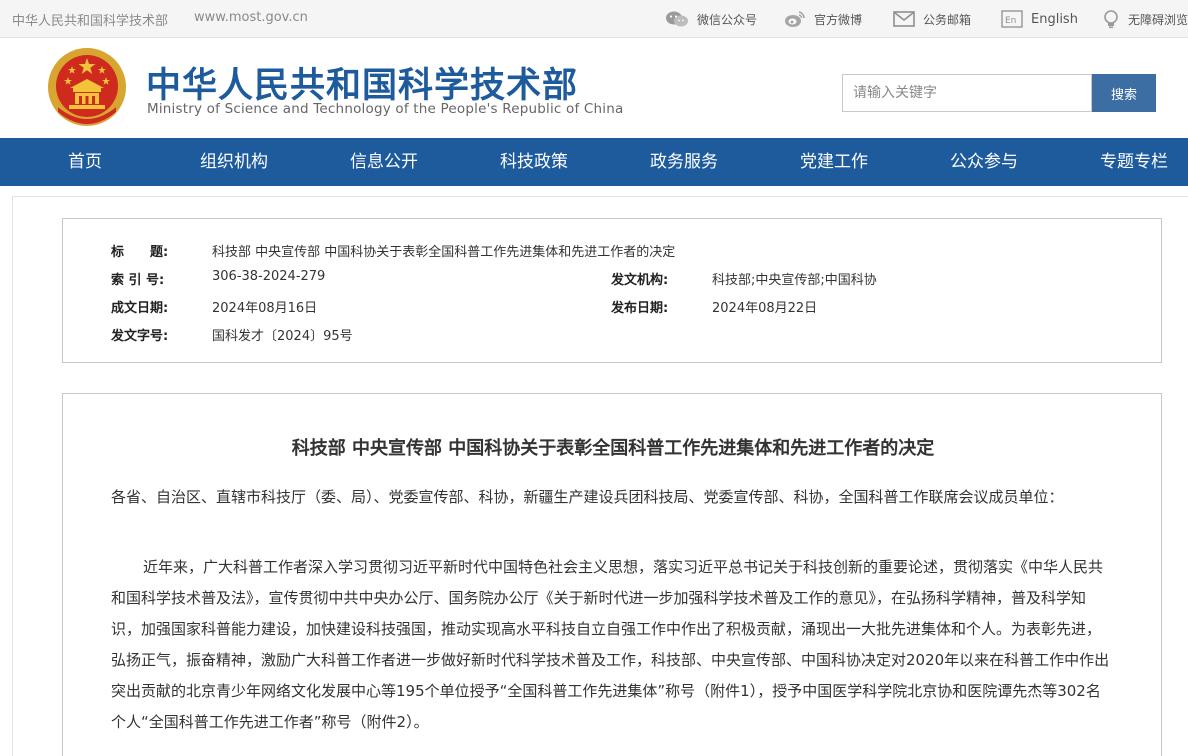 The image size is (1188, 756). I want to click on meta-published-label: 发布日期:, so click(640, 308).